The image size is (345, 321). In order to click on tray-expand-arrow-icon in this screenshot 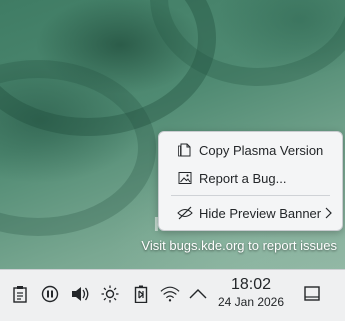, I will do `click(198, 294)`.